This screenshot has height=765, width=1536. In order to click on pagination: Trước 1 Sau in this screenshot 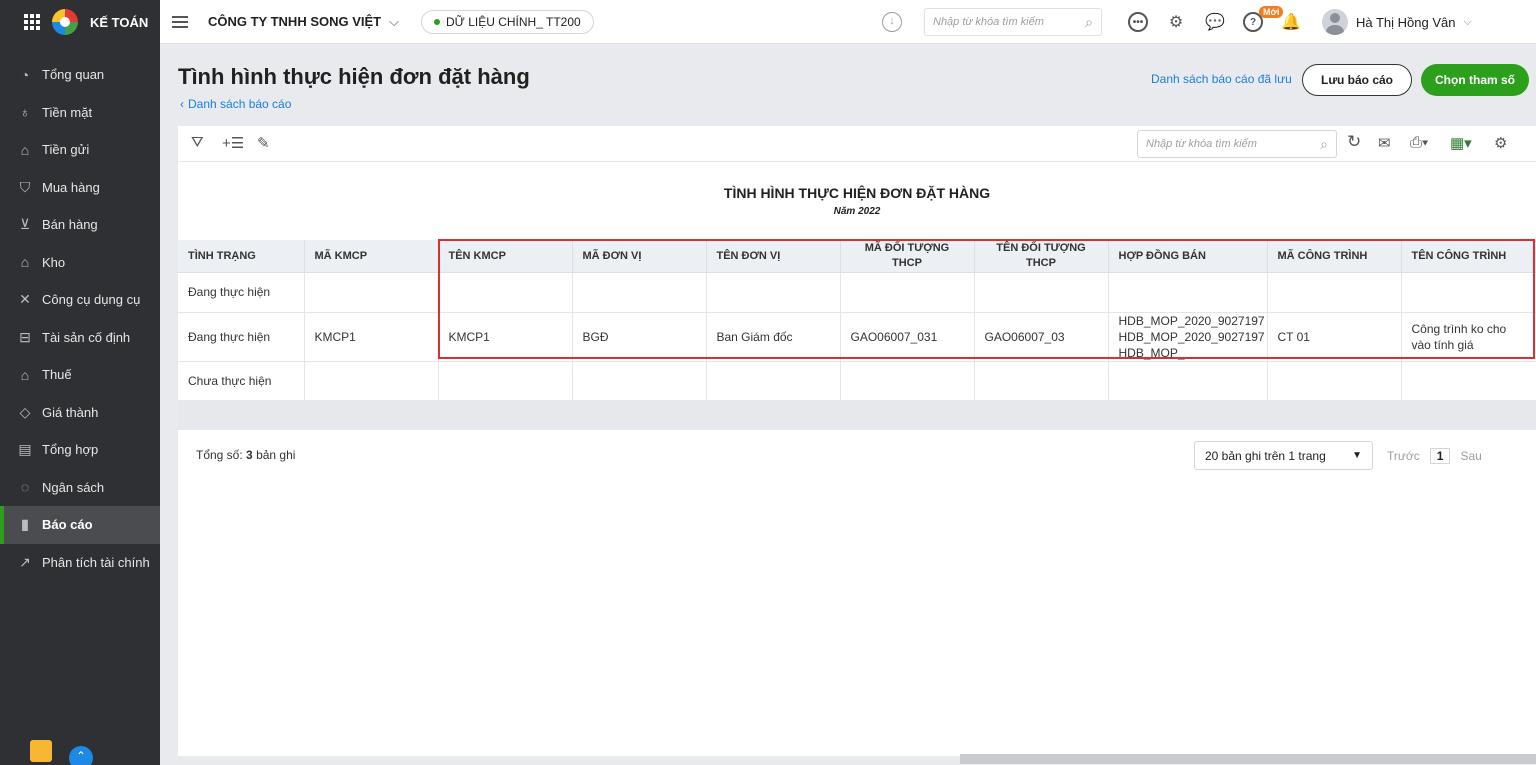, I will do `click(1434, 456)`.